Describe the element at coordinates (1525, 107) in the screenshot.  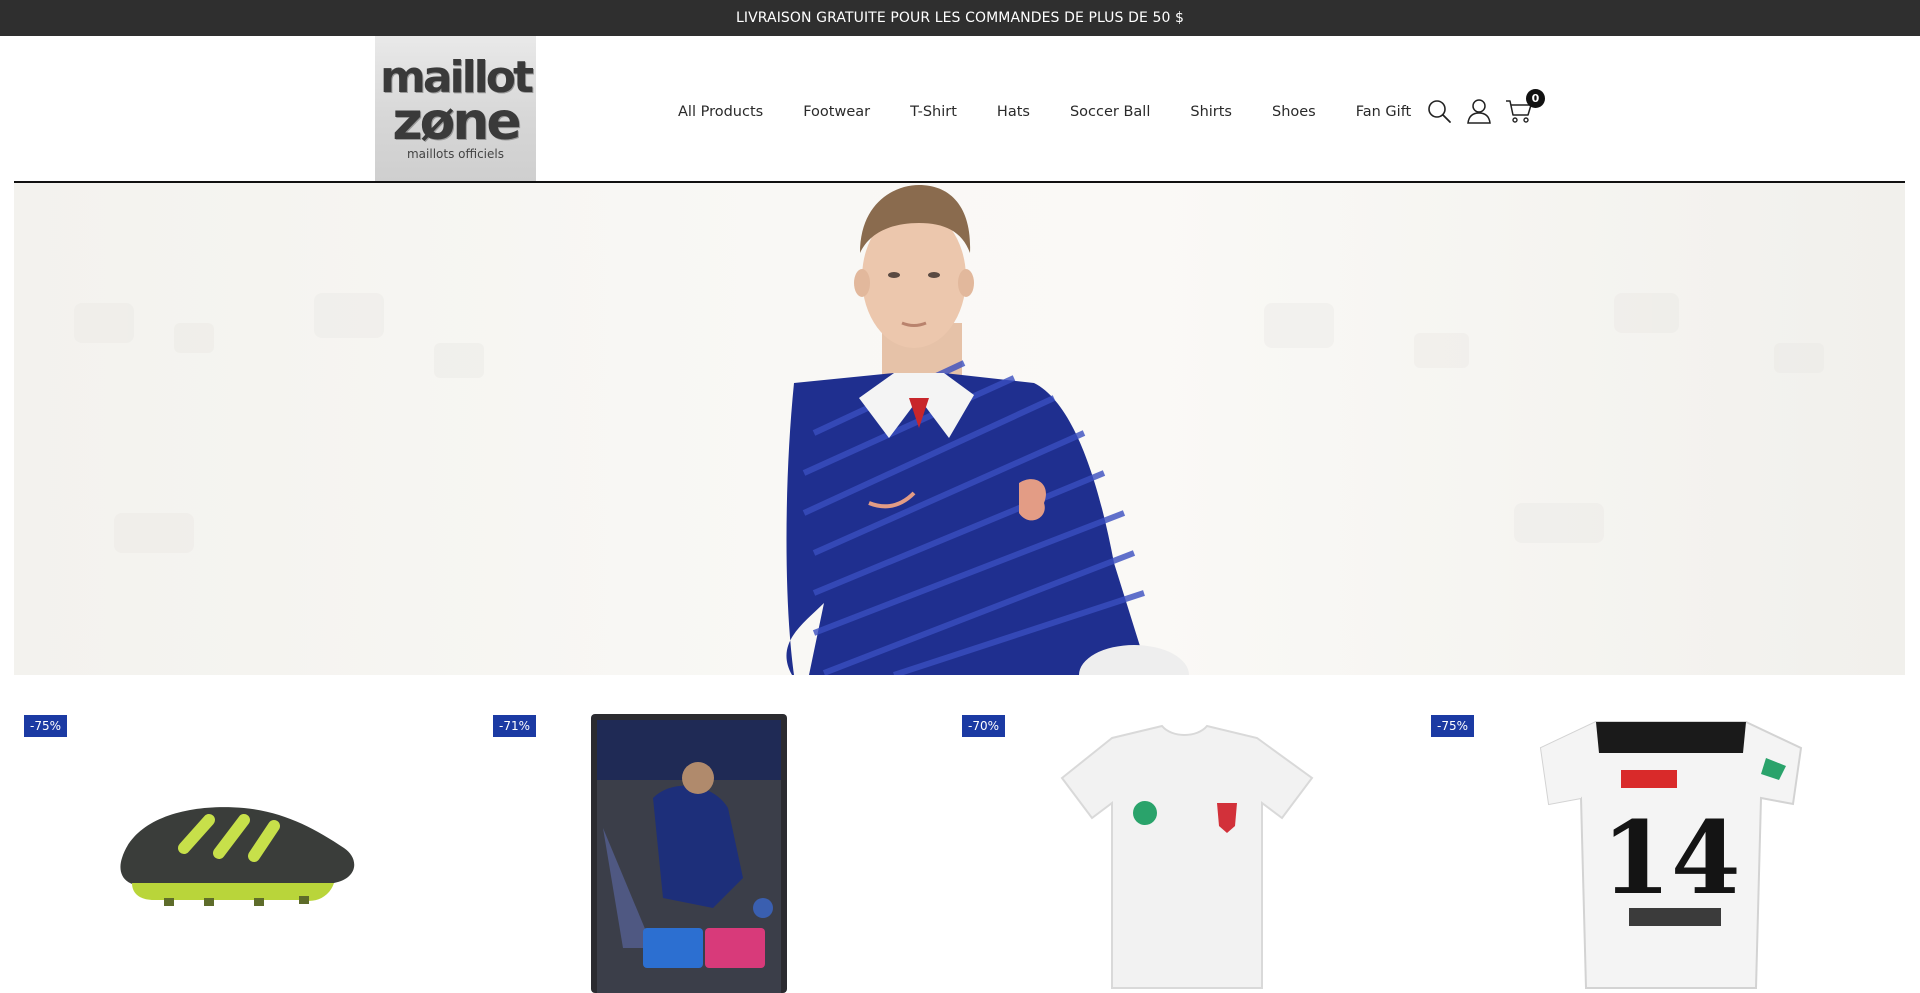
I see `cart-button: 0` at that location.